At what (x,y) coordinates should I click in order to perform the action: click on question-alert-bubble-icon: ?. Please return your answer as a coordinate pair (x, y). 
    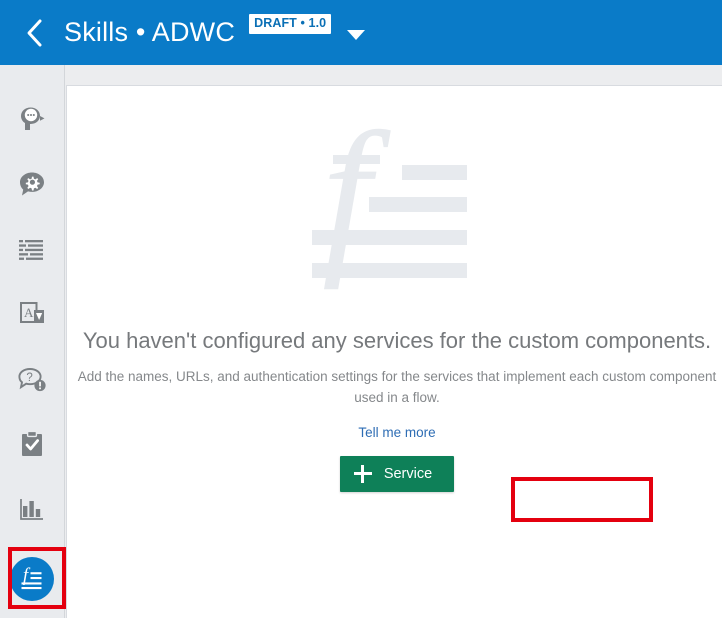
    Looking at the image, I should click on (32, 379).